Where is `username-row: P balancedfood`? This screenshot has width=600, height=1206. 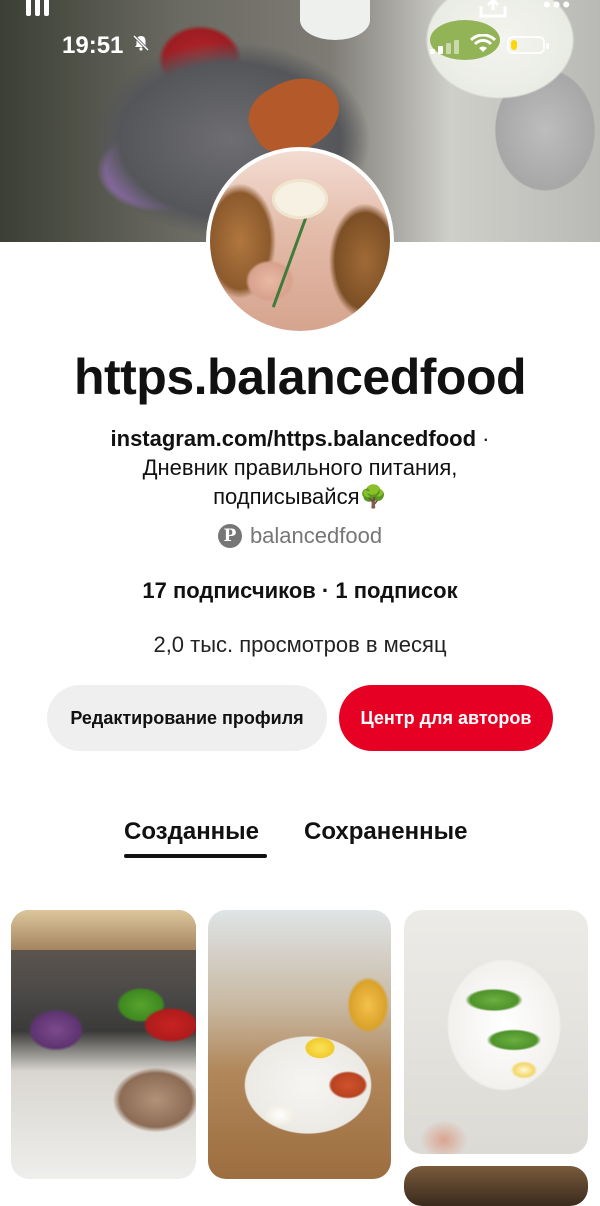 username-row: P balancedfood is located at coordinates (300, 536).